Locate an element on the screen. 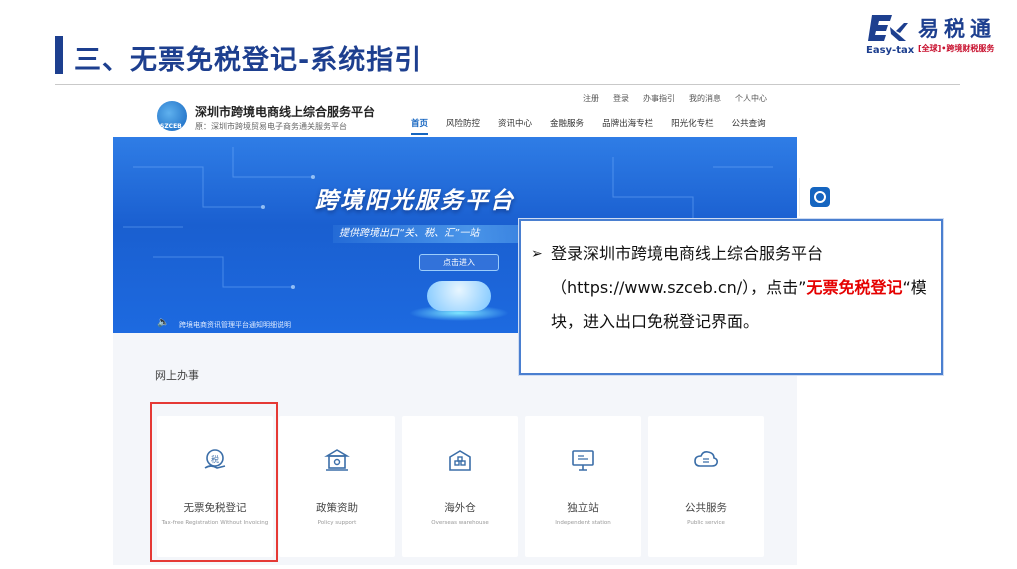 This screenshot has height=569, width=1017. card-label: 独立站 is located at coordinates (583, 508).